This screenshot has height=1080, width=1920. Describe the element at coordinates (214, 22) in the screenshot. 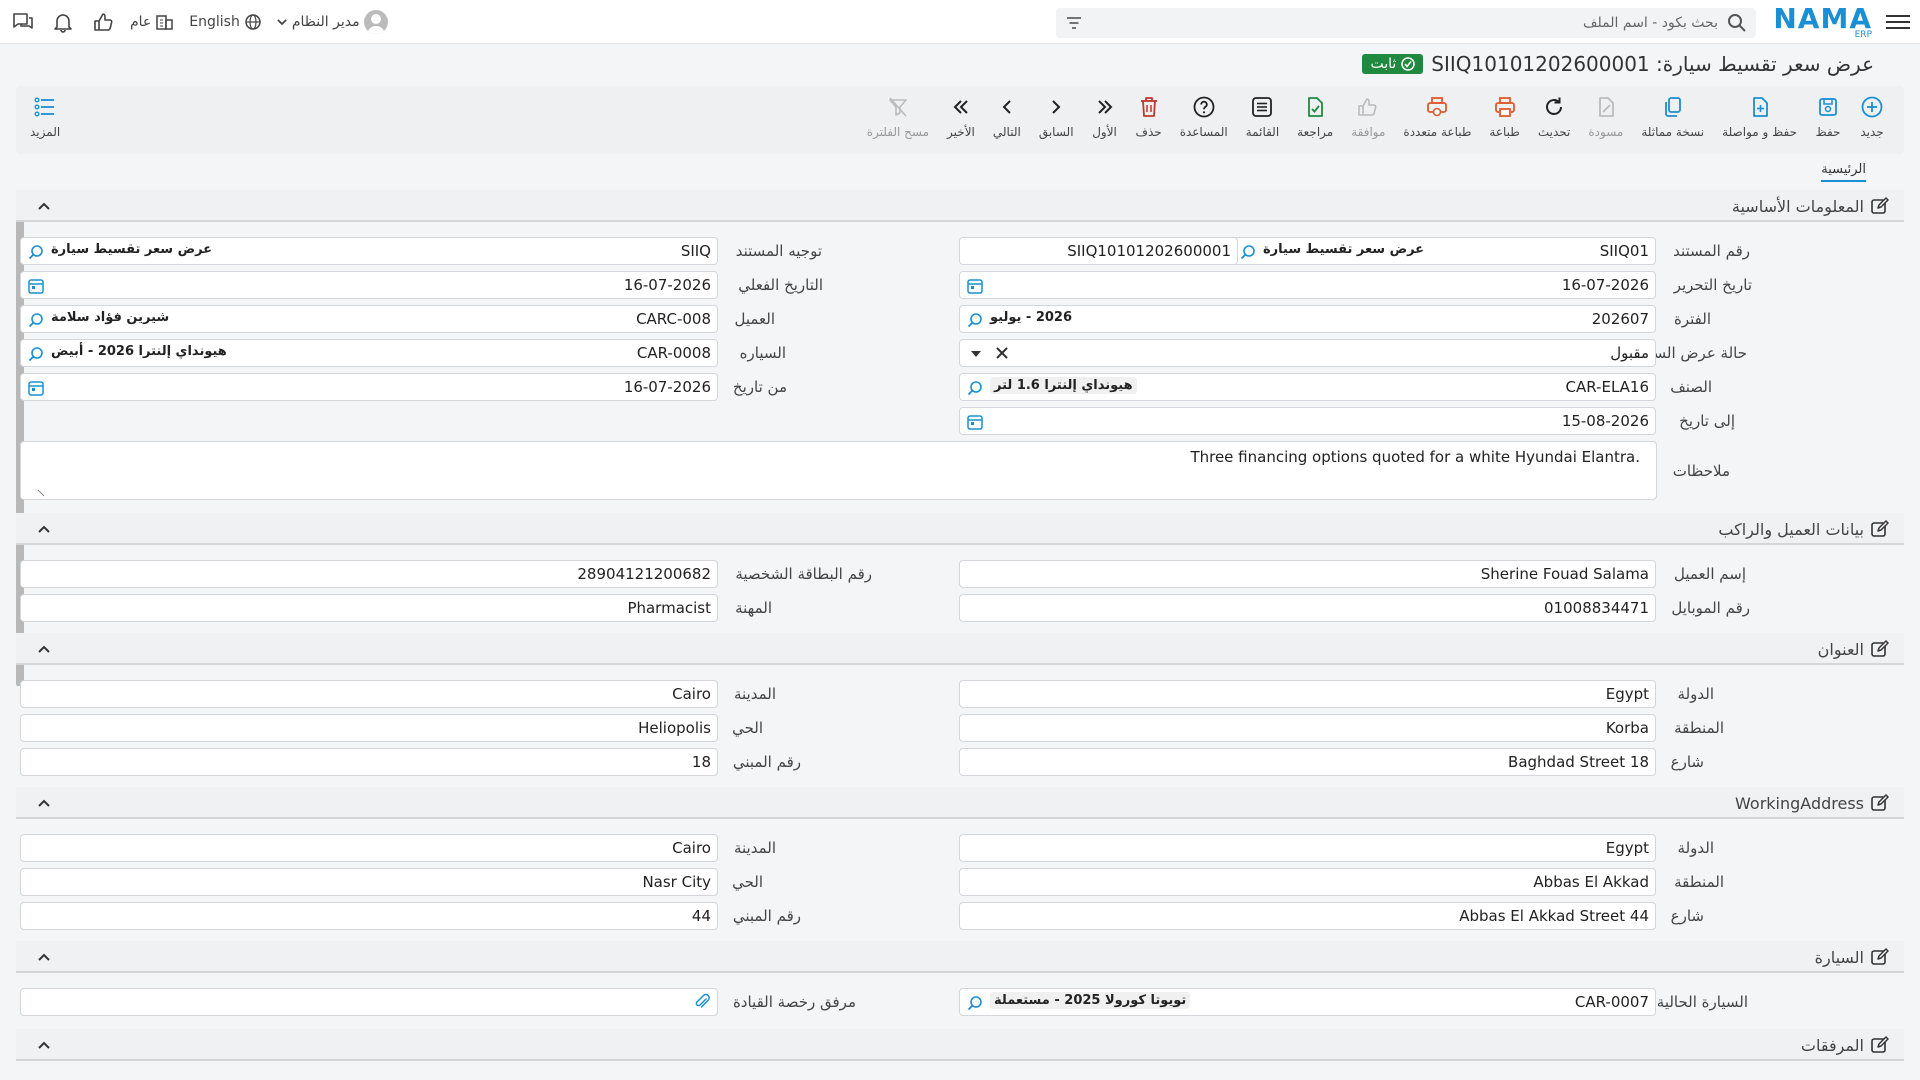

I see `language-label: English` at that location.